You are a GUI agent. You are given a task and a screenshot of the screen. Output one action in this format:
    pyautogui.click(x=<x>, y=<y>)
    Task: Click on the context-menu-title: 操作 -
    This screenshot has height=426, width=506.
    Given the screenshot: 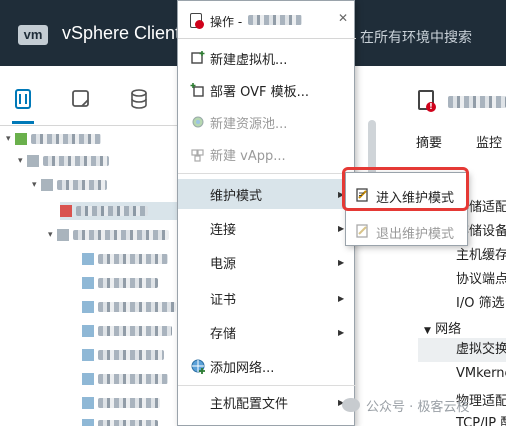 What is the action you would take?
    pyautogui.click(x=226, y=22)
    